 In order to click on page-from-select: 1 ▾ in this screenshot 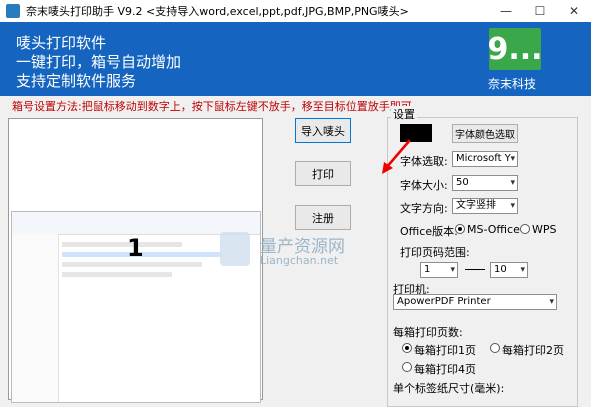, I will do `click(439, 270)`.